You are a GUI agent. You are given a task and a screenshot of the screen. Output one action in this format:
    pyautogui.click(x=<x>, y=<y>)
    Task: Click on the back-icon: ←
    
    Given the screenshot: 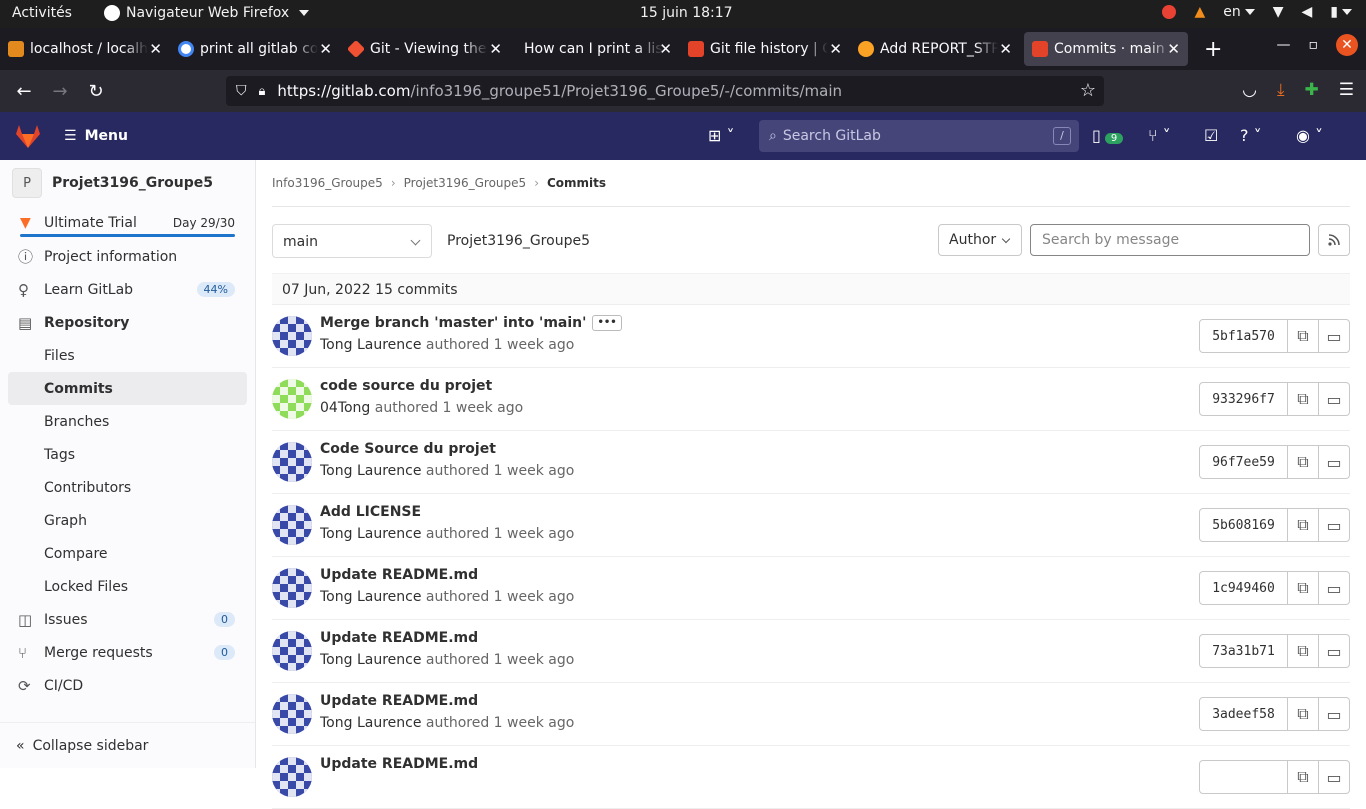 What is the action you would take?
    pyautogui.click(x=24, y=91)
    